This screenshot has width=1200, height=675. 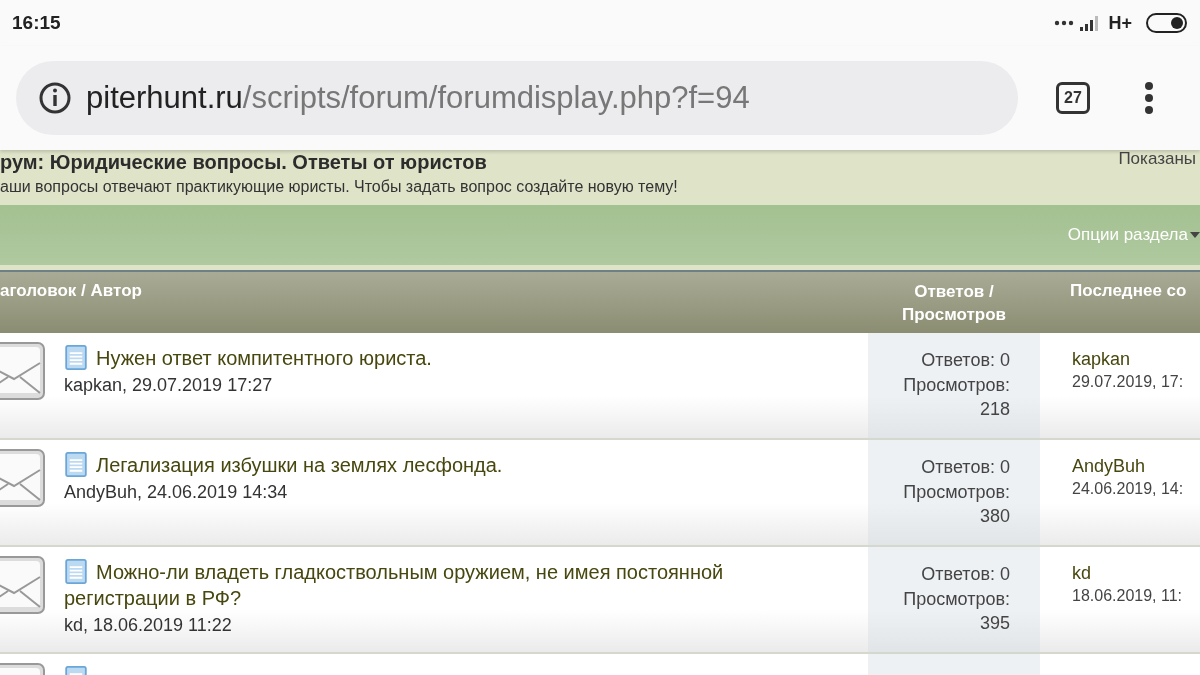 What do you see at coordinates (339, 187) in the screenshot?
I see `forum-description: аши вопросы отвечают практикующие юристы. Чтобы задать вопрос создайте новую тему!` at bounding box center [339, 187].